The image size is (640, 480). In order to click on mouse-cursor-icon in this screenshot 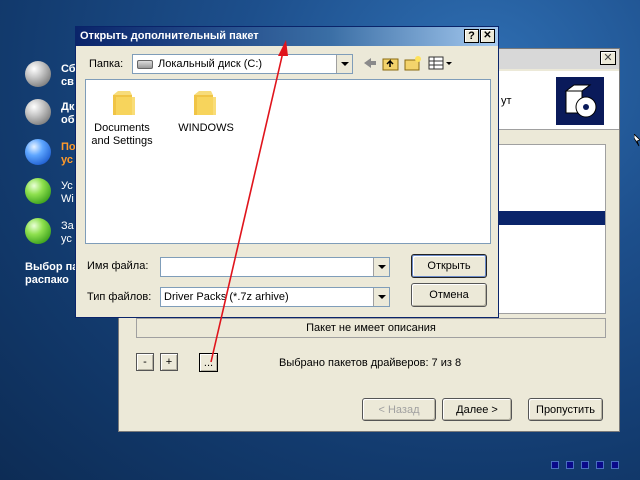, I will do `click(636, 141)`.